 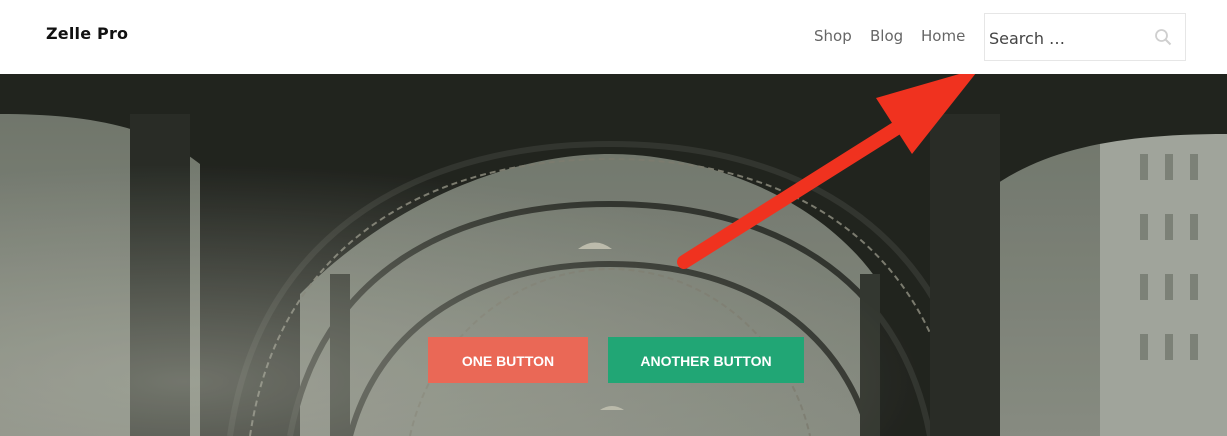 I want to click on site-title: Zelle Pro, so click(x=87, y=33).